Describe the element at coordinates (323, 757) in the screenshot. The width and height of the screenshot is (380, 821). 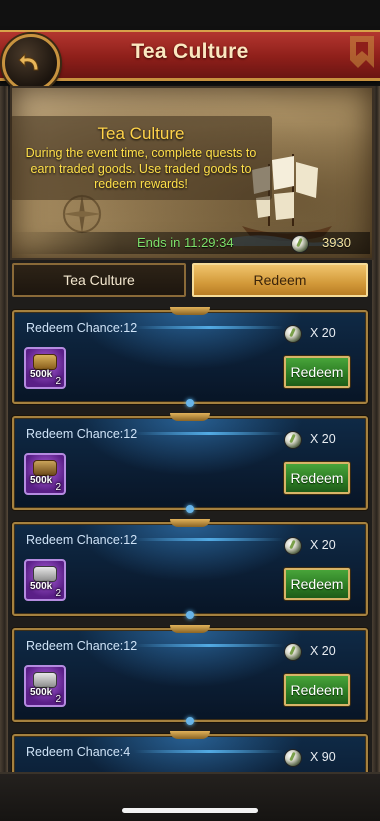
I see `redeem-cost: X 90` at that location.